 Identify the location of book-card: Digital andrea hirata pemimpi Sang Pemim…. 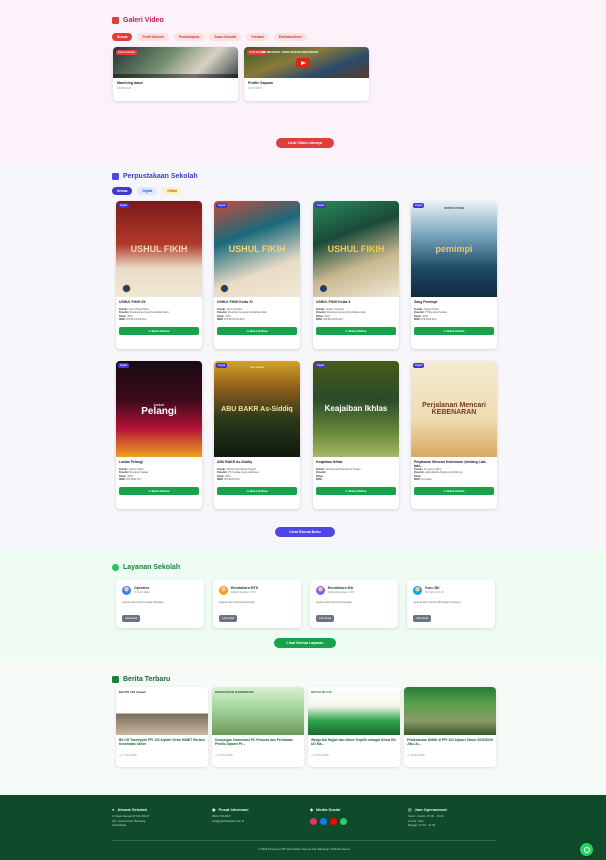
(454, 275).